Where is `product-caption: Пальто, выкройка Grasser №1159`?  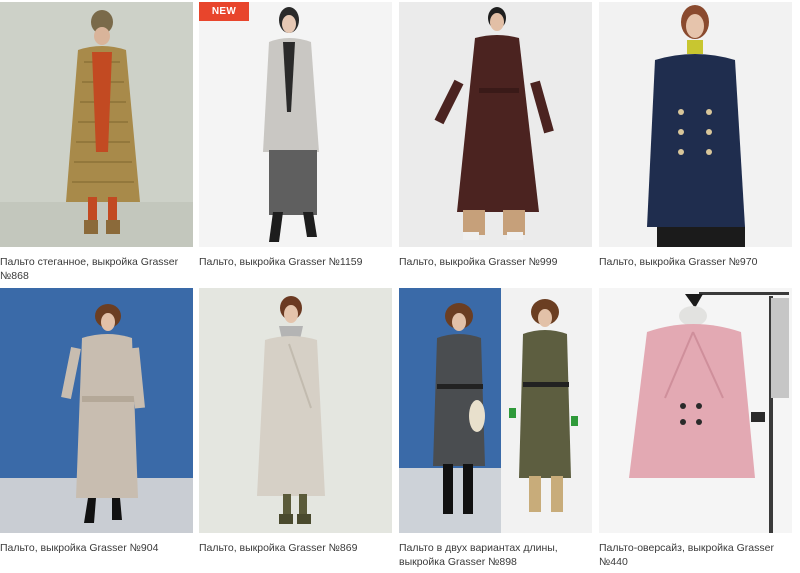
product-caption: Пальто, выкройка Grasser №1159 is located at coordinates (295, 262).